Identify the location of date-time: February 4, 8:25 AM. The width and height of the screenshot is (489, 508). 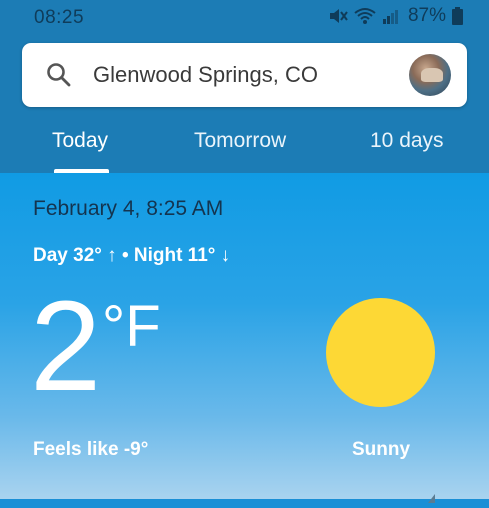
(128, 208).